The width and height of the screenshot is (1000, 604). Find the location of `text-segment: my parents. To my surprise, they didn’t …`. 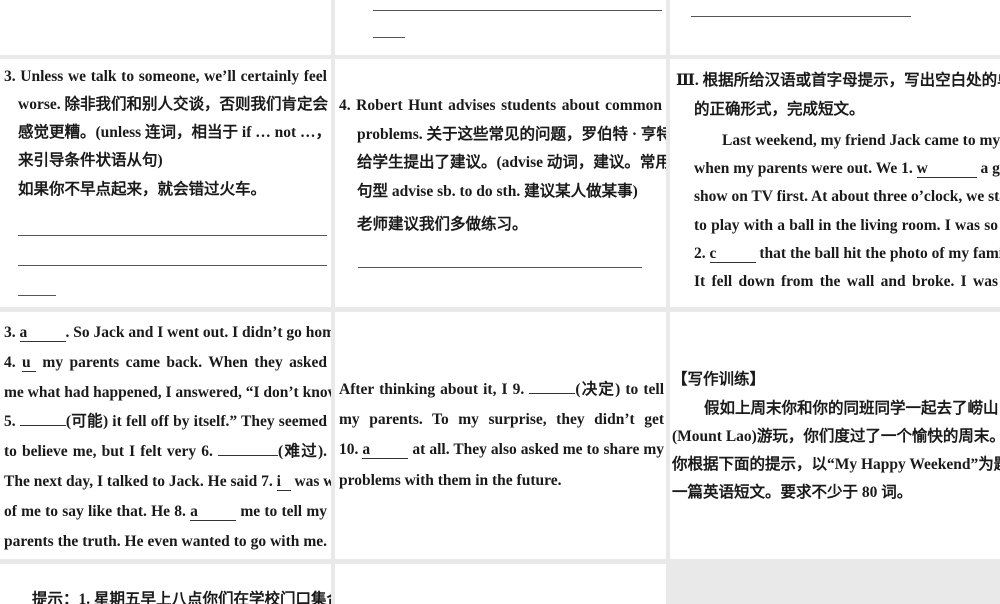

text-segment: my parents. To my surprise, they didn’t … is located at coordinates (501, 419).